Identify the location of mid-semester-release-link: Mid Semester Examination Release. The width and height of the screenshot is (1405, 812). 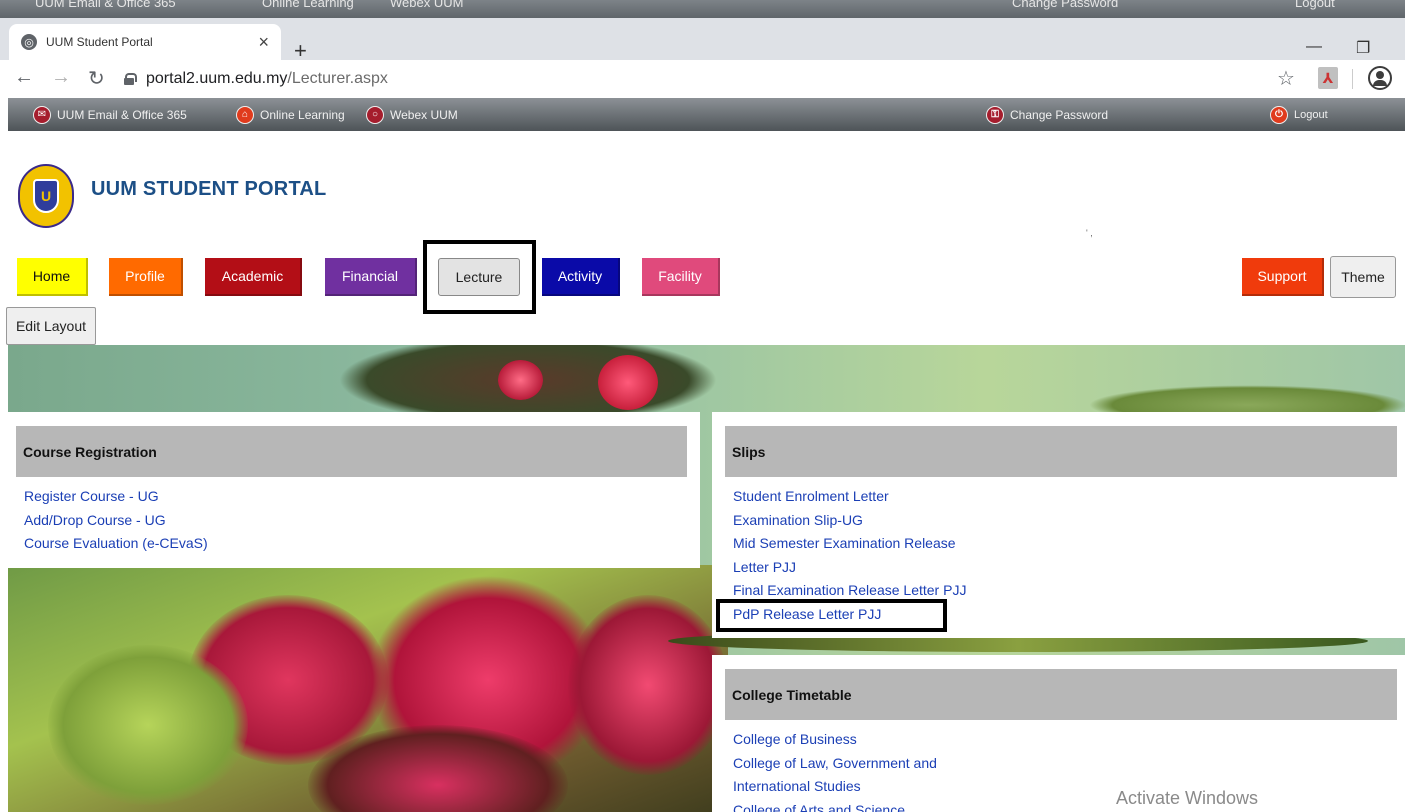
(849, 544).